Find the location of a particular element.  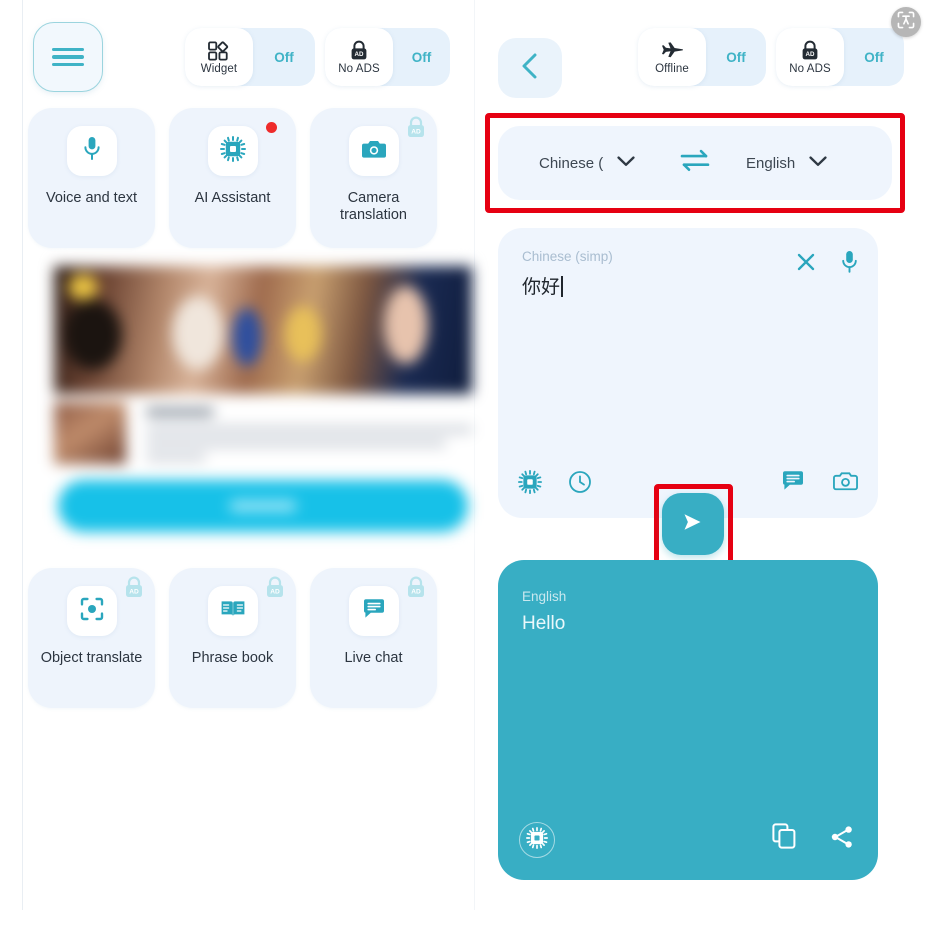

translation-result-card: English Hello is located at coordinates (688, 720).